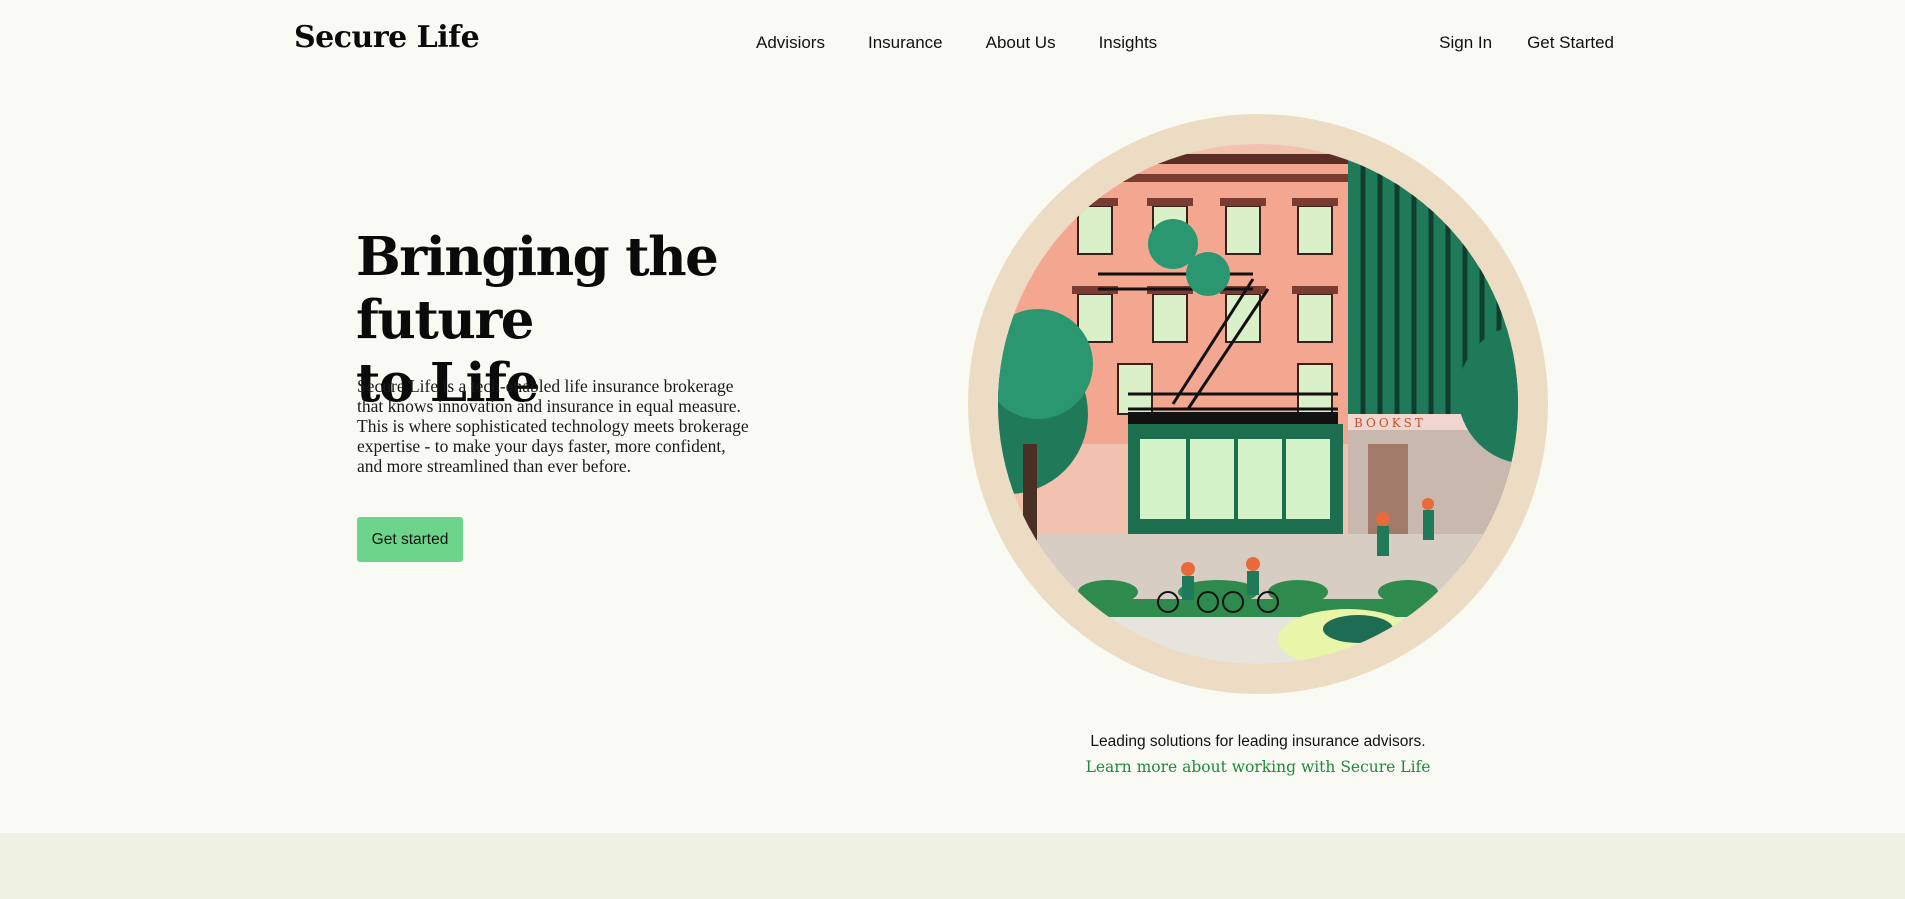 This screenshot has height=899, width=1905. Describe the element at coordinates (952, 866) in the screenshot. I see `next-section-band` at that location.